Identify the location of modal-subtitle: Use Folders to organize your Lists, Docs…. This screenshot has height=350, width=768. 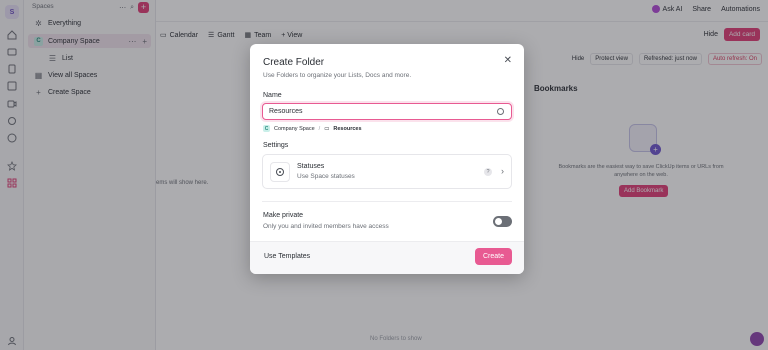
(337, 75).